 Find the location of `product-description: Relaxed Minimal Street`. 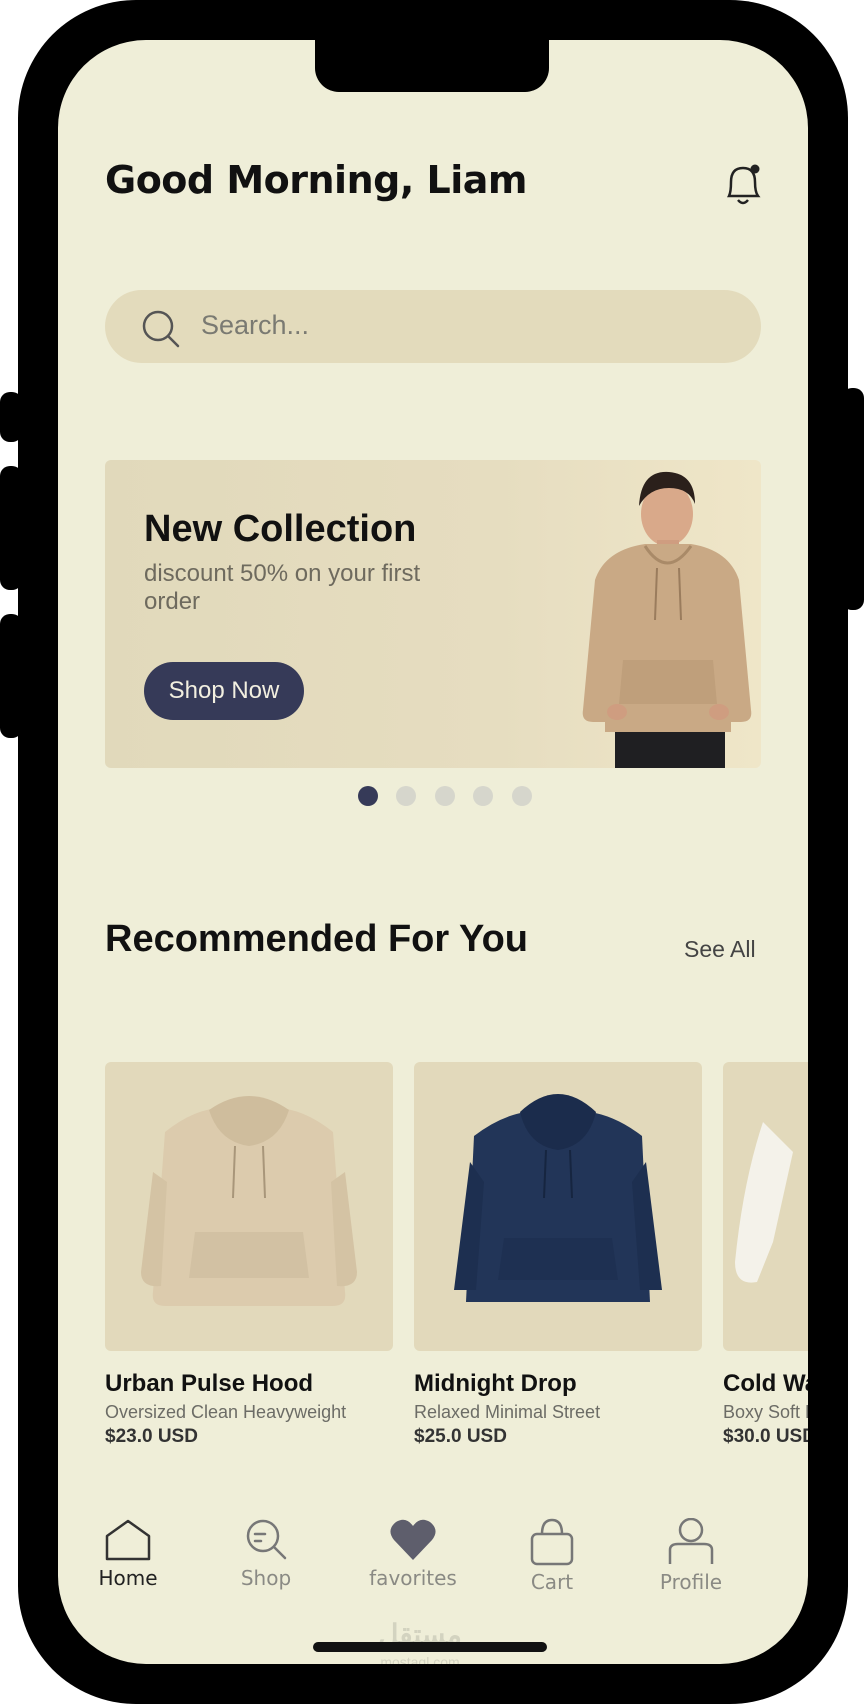

product-description: Relaxed Minimal Street is located at coordinates (507, 1412).